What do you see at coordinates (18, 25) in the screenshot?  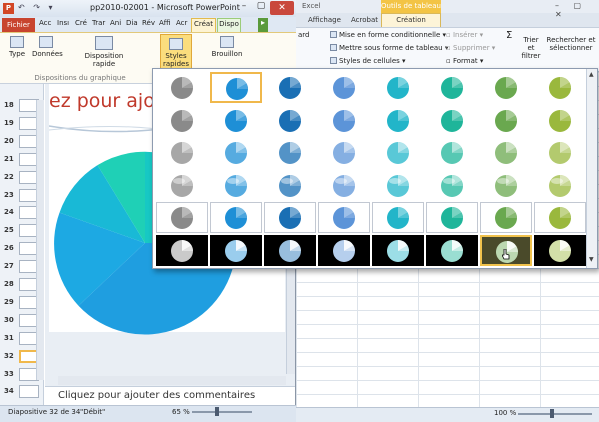 I see `tab-file: Fichier` at bounding box center [18, 25].